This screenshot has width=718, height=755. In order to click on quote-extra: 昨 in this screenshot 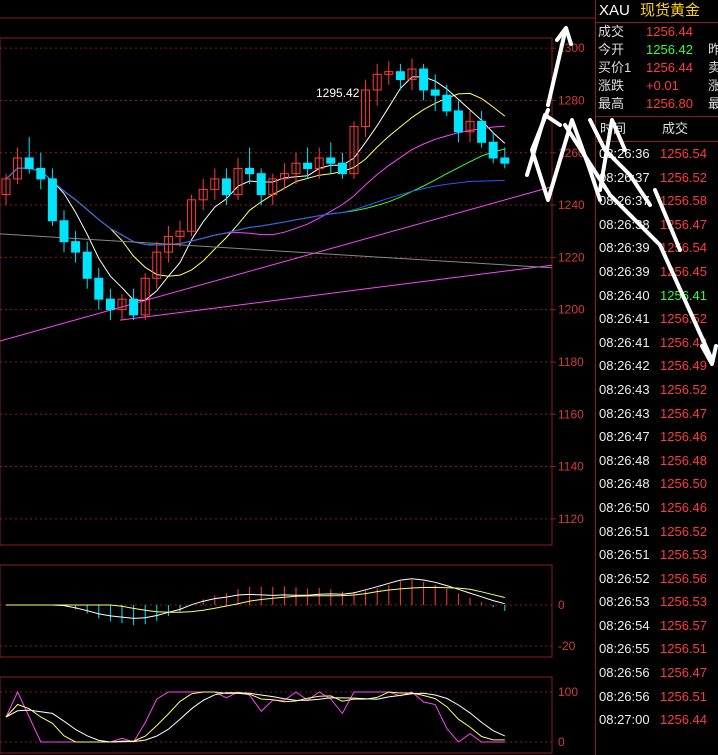, I will do `click(713, 49)`.